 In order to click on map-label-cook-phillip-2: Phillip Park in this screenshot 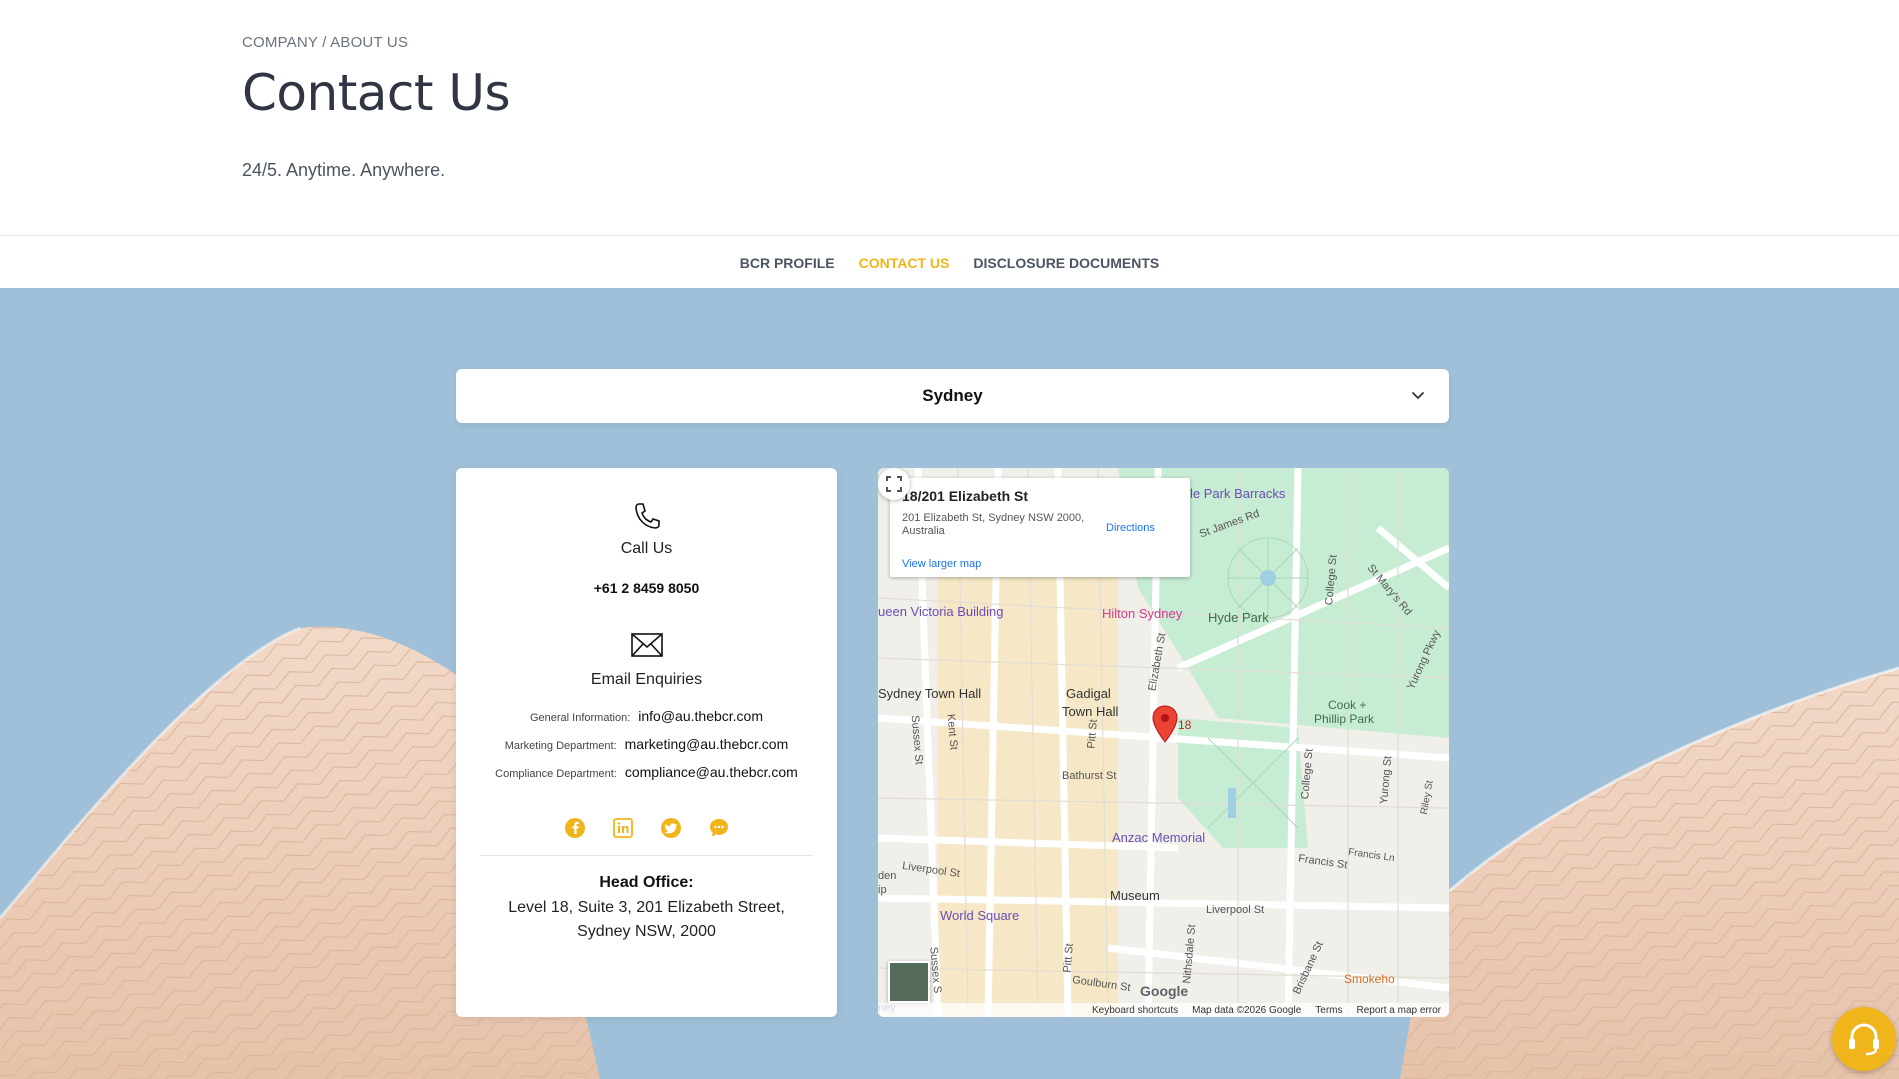, I will do `click(1344, 719)`.